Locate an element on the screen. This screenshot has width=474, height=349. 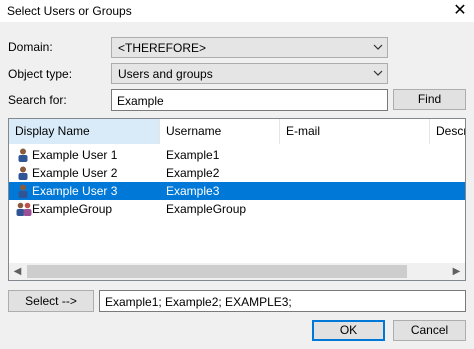
column-description: Descrip is located at coordinates (447, 131).